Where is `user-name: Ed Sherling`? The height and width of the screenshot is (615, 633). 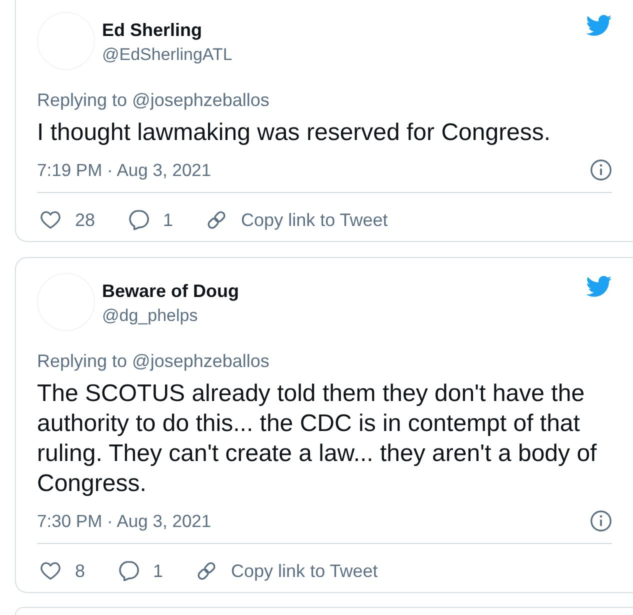 user-name: Ed Sherling is located at coordinates (343, 30).